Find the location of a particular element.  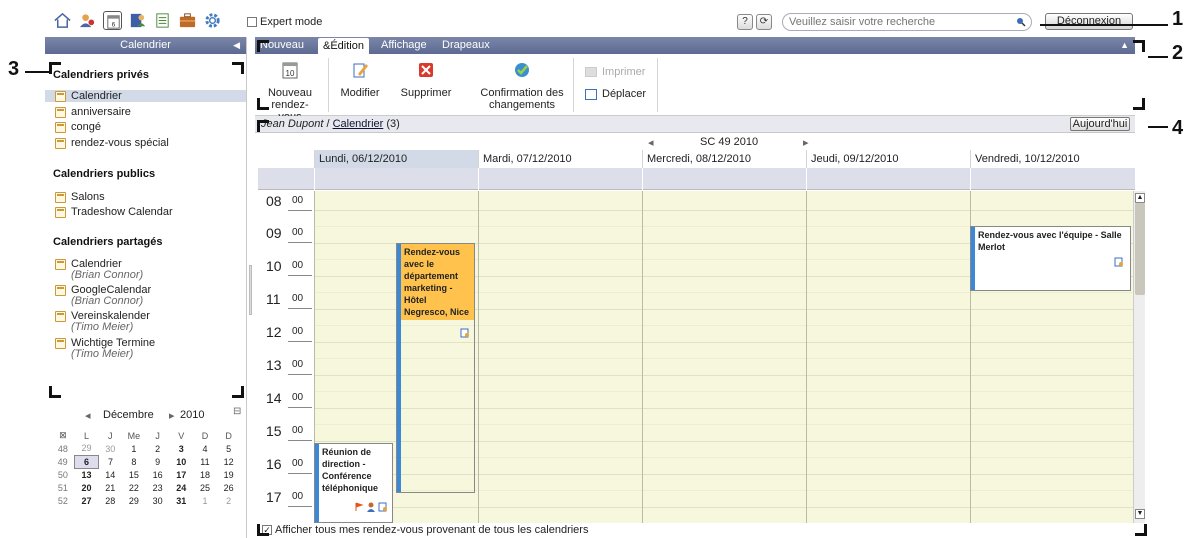

collapse-left-icon: ◀ is located at coordinates (236, 45).